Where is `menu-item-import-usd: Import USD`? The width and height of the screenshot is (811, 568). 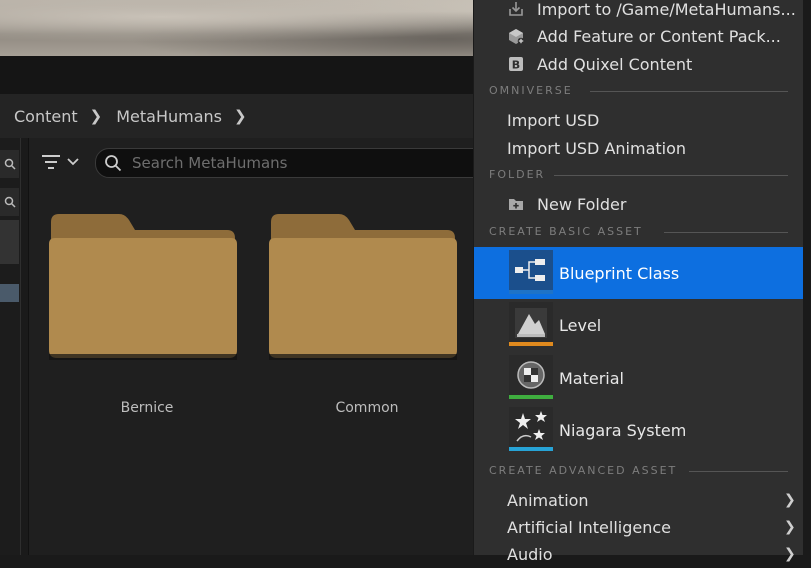 menu-item-import-usd: Import USD is located at coordinates (639, 120).